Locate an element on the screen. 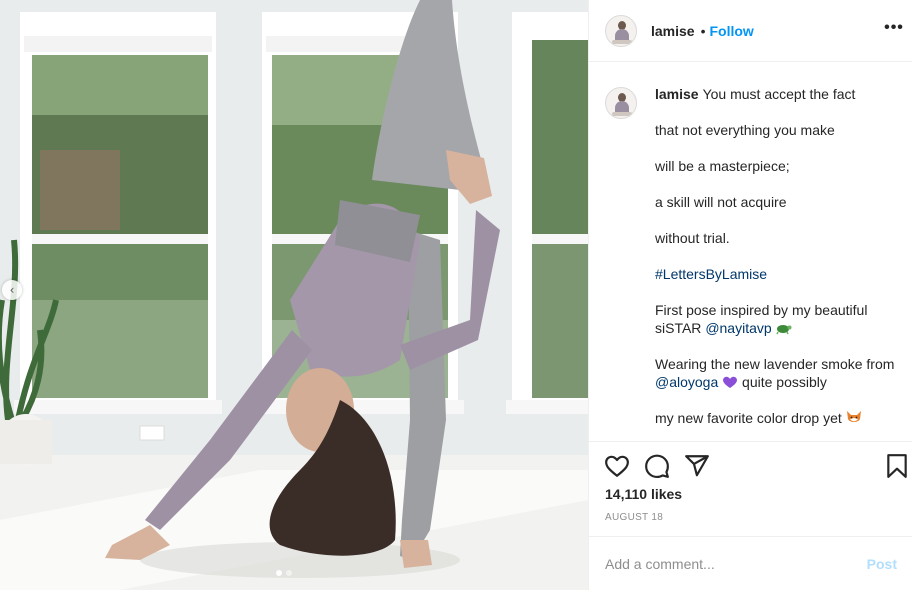 The width and height of the screenshot is (912, 590). comment-bar: Post is located at coordinates (750, 563).